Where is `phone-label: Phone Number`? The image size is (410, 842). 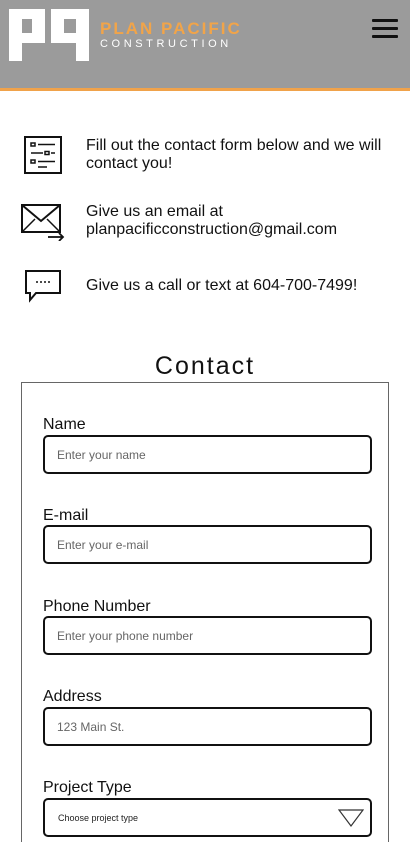
phone-label: Phone Number is located at coordinates (97, 606).